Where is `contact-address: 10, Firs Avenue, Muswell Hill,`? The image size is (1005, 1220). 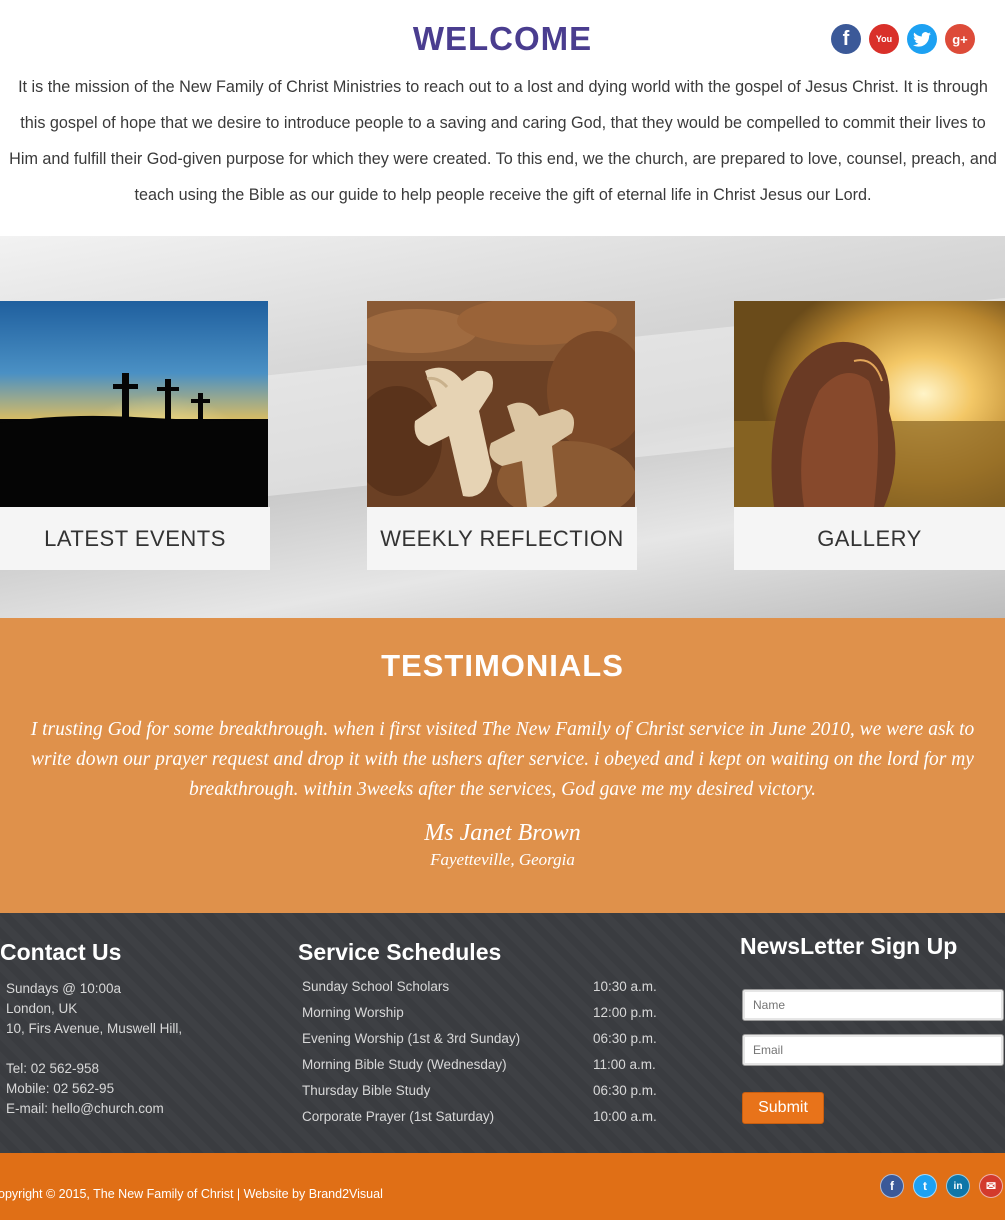
contact-address: 10, Firs Avenue, Muswell Hill, is located at coordinates (94, 1028).